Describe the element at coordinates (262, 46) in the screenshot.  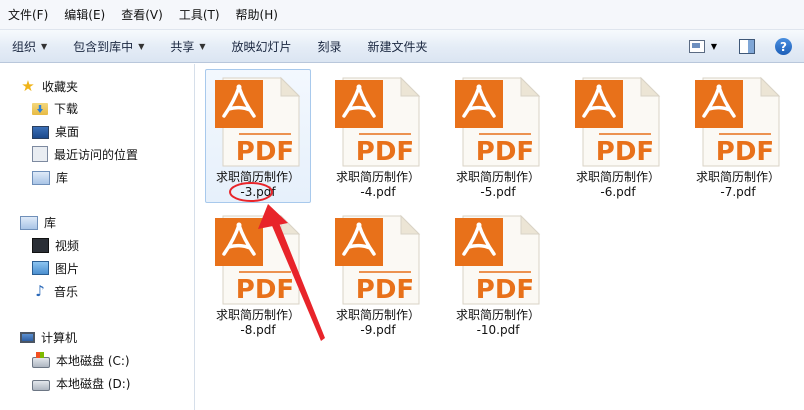
I see `slideshow-button: 放映幻灯片` at that location.